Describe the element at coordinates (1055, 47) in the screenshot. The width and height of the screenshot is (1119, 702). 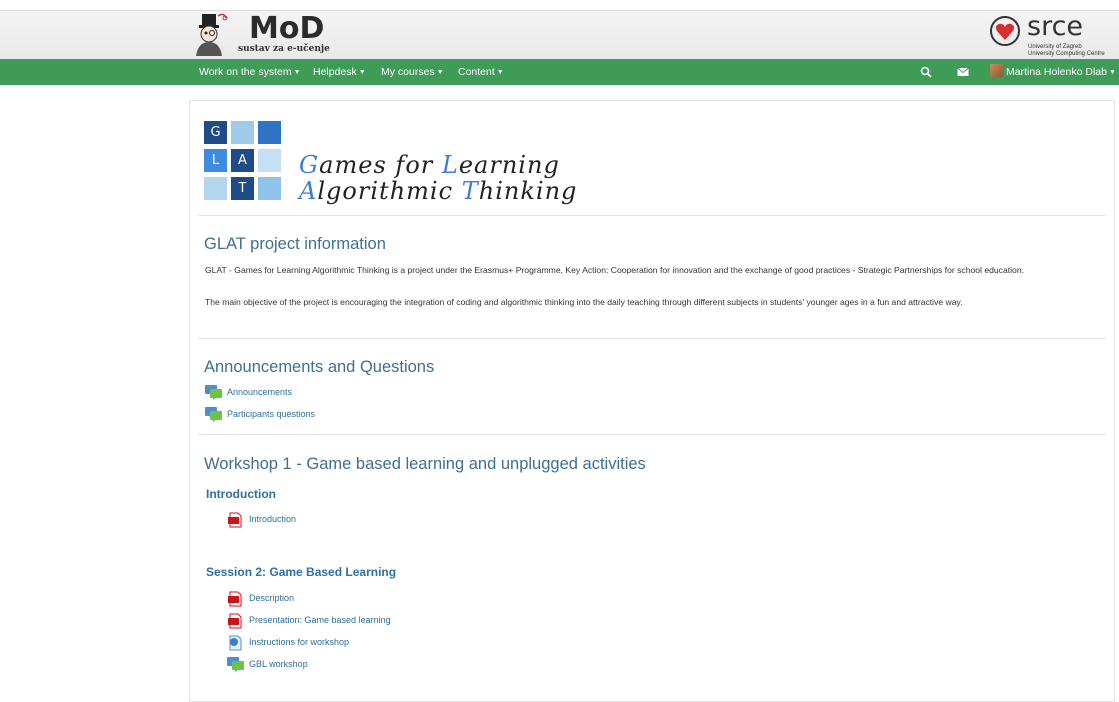
I see `srce-line-1: University of Zagreb` at that location.